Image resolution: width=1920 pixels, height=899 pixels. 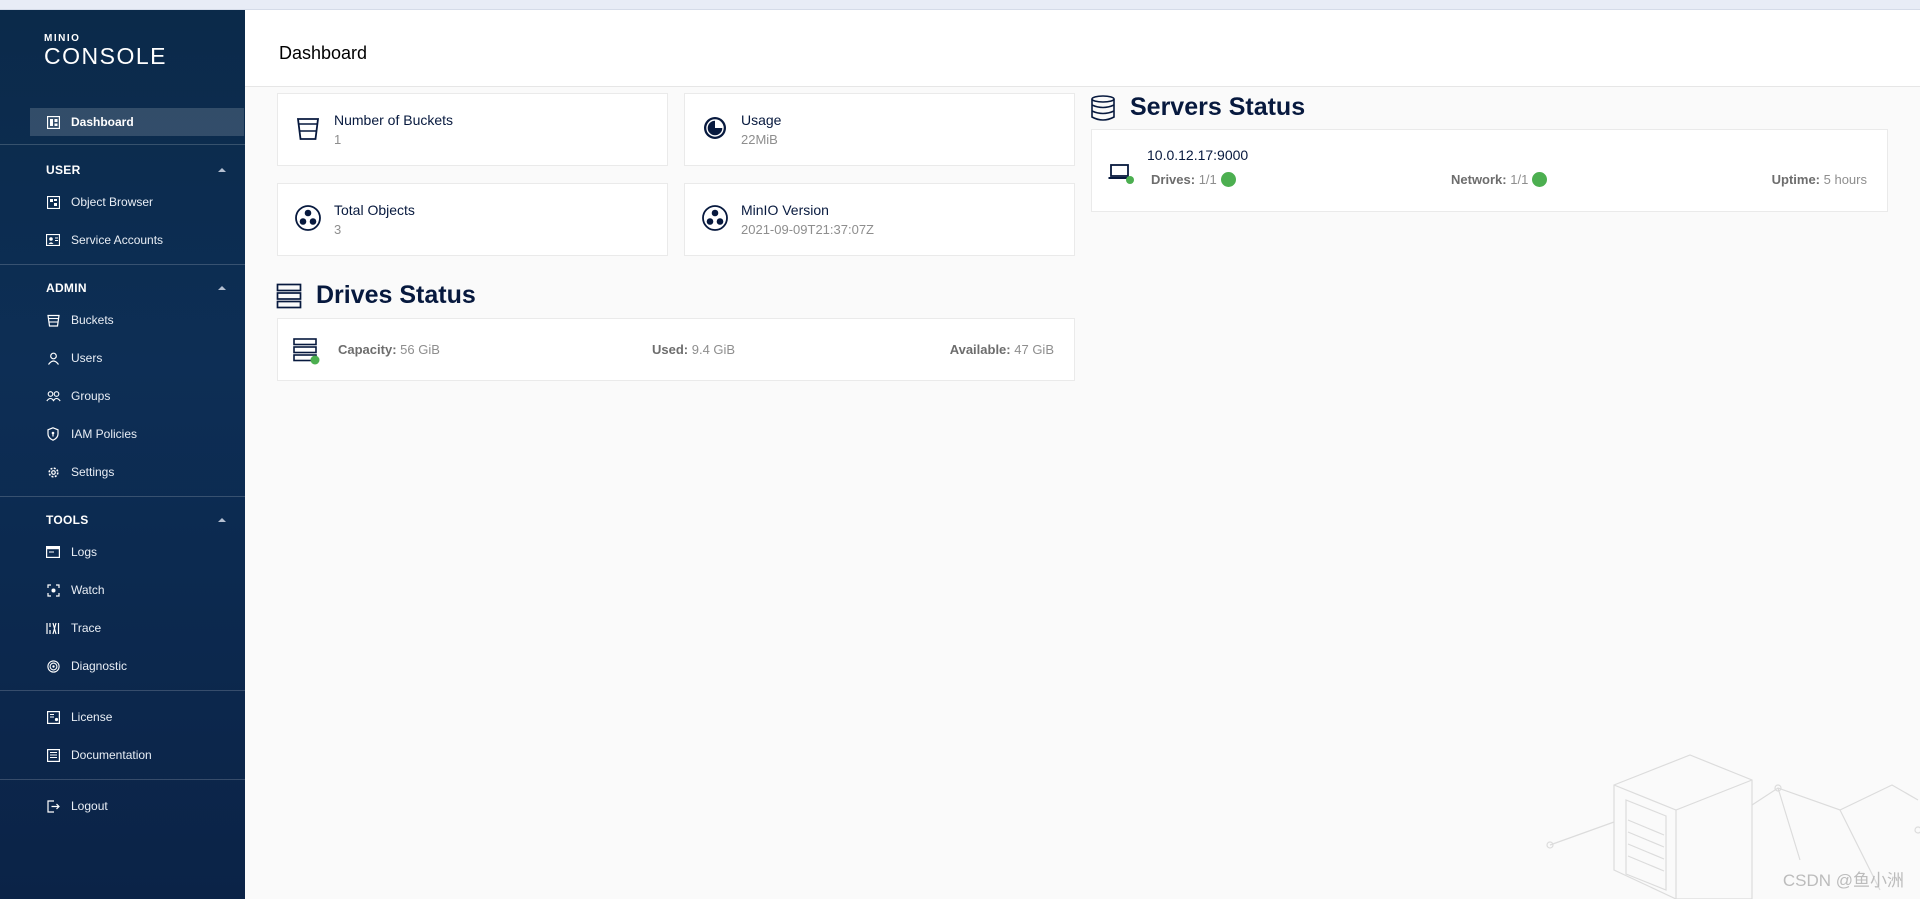 What do you see at coordinates (91, 396) in the screenshot?
I see `sidebar-item-label: Groups` at bounding box center [91, 396].